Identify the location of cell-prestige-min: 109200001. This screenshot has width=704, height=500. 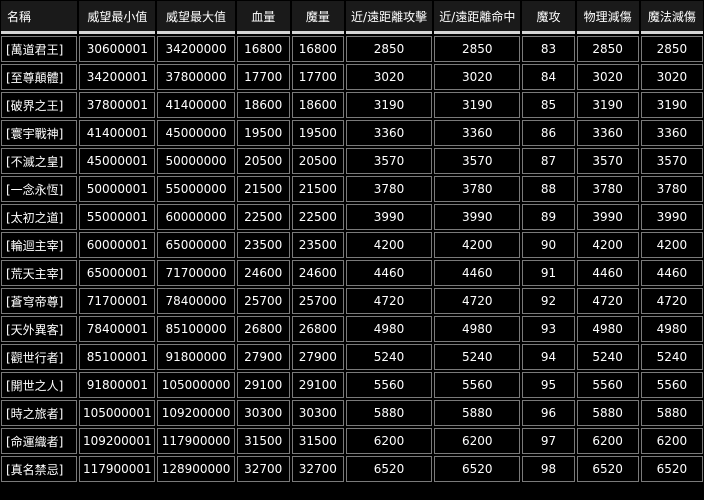
(117, 441).